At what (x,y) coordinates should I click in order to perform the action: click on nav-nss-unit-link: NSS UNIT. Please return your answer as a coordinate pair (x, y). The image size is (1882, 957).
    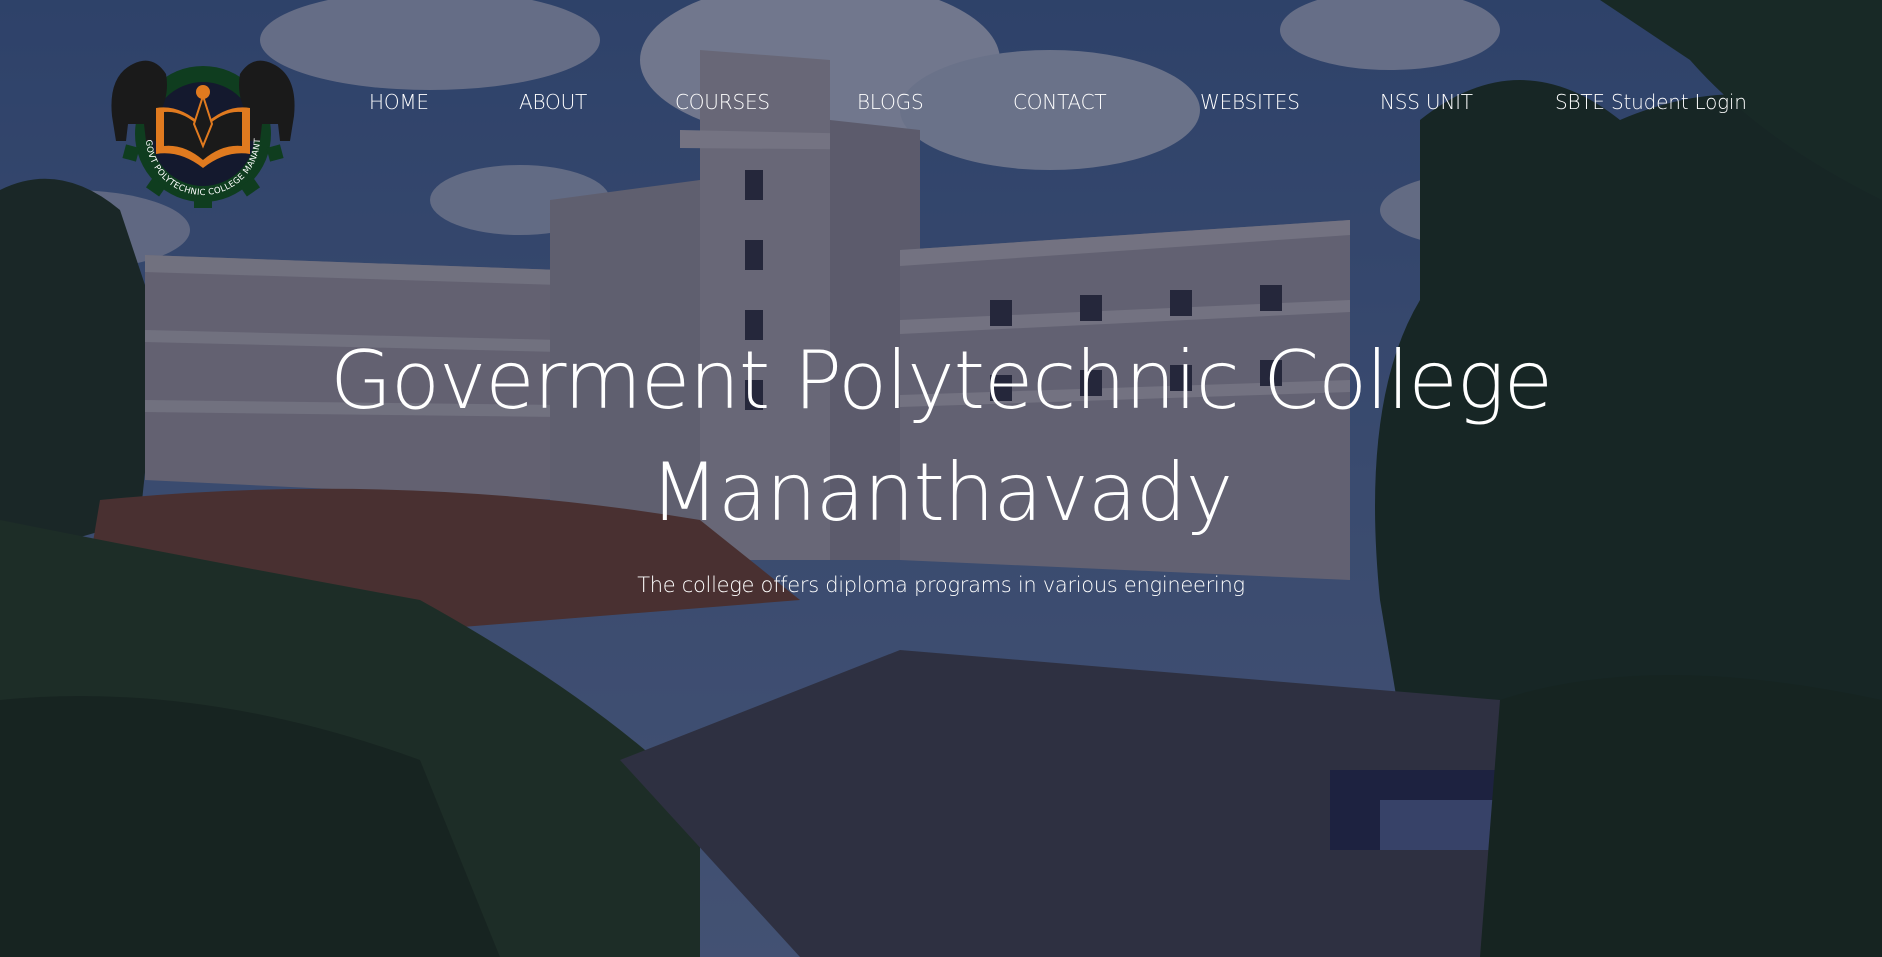
    Looking at the image, I should click on (1426, 102).